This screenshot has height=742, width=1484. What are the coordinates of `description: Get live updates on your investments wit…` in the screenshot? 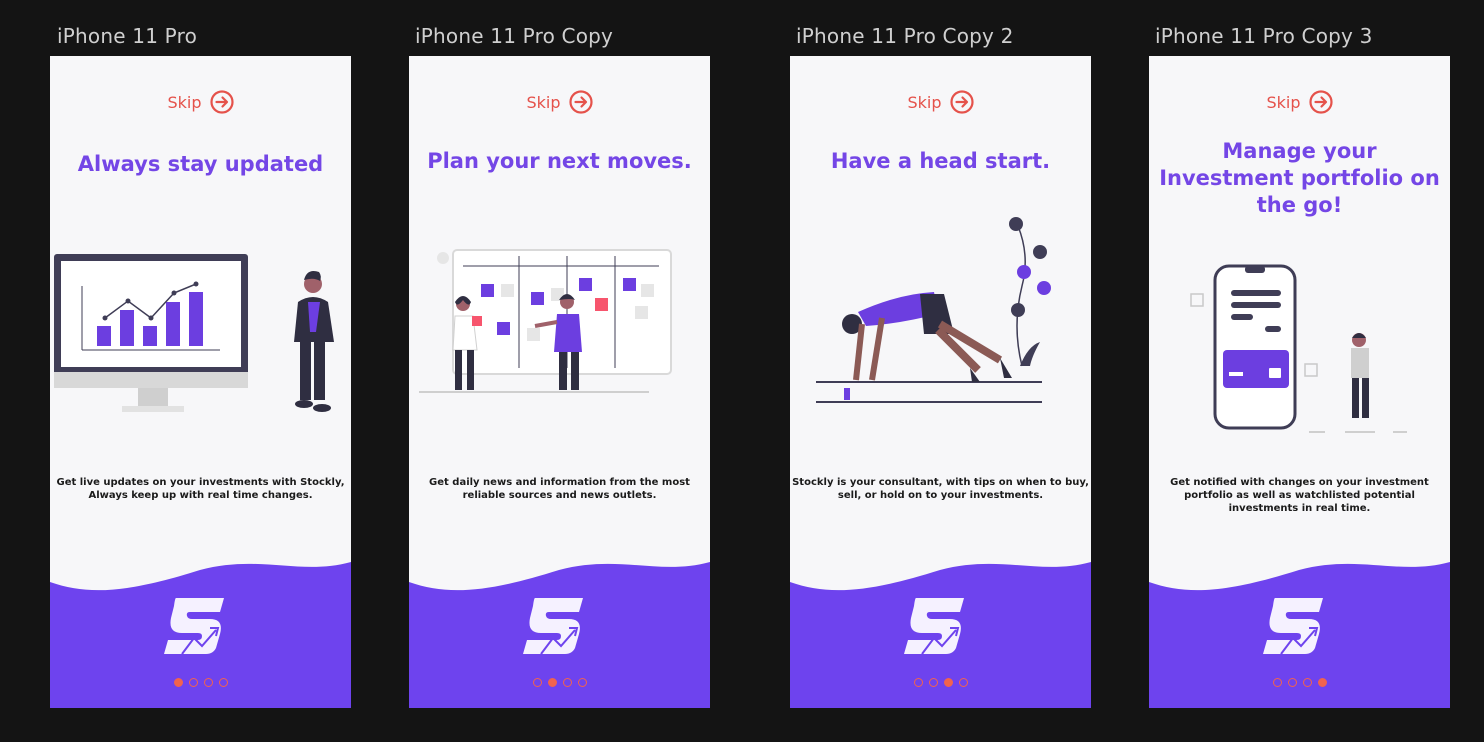 It's located at (200, 489).